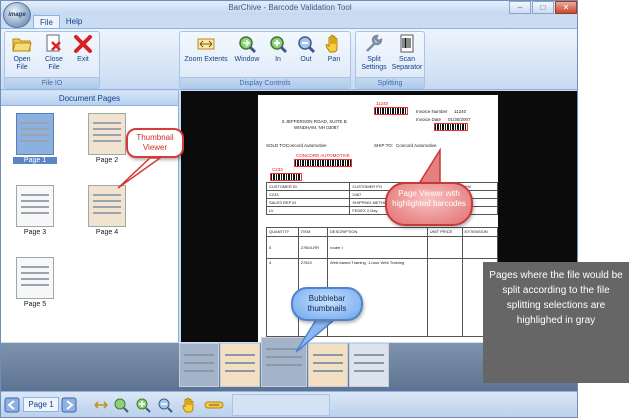 This screenshot has height=418, width=629. Describe the element at coordinates (35, 160) in the screenshot. I see `page-thumbnail-label: Page 1` at that location.